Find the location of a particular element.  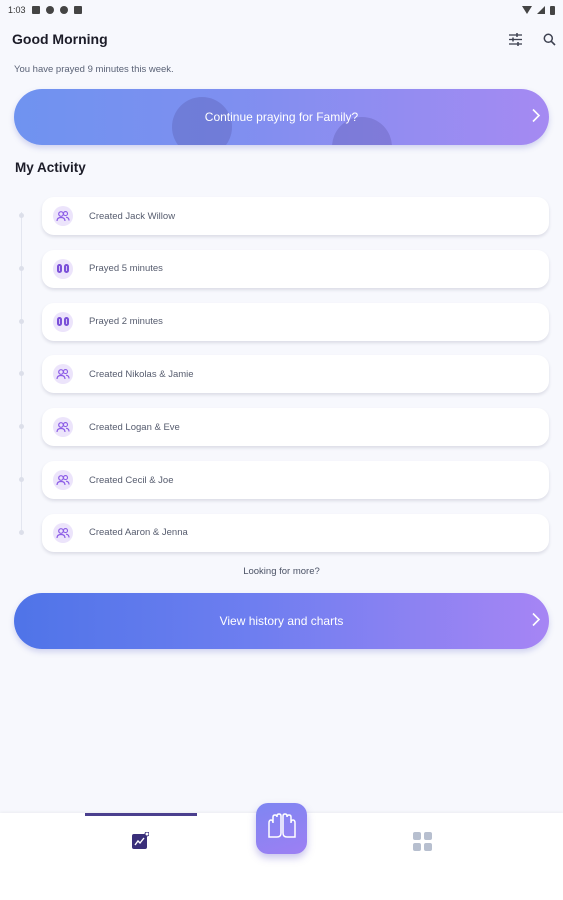

view-history-label: View history and charts is located at coordinates (281, 621).